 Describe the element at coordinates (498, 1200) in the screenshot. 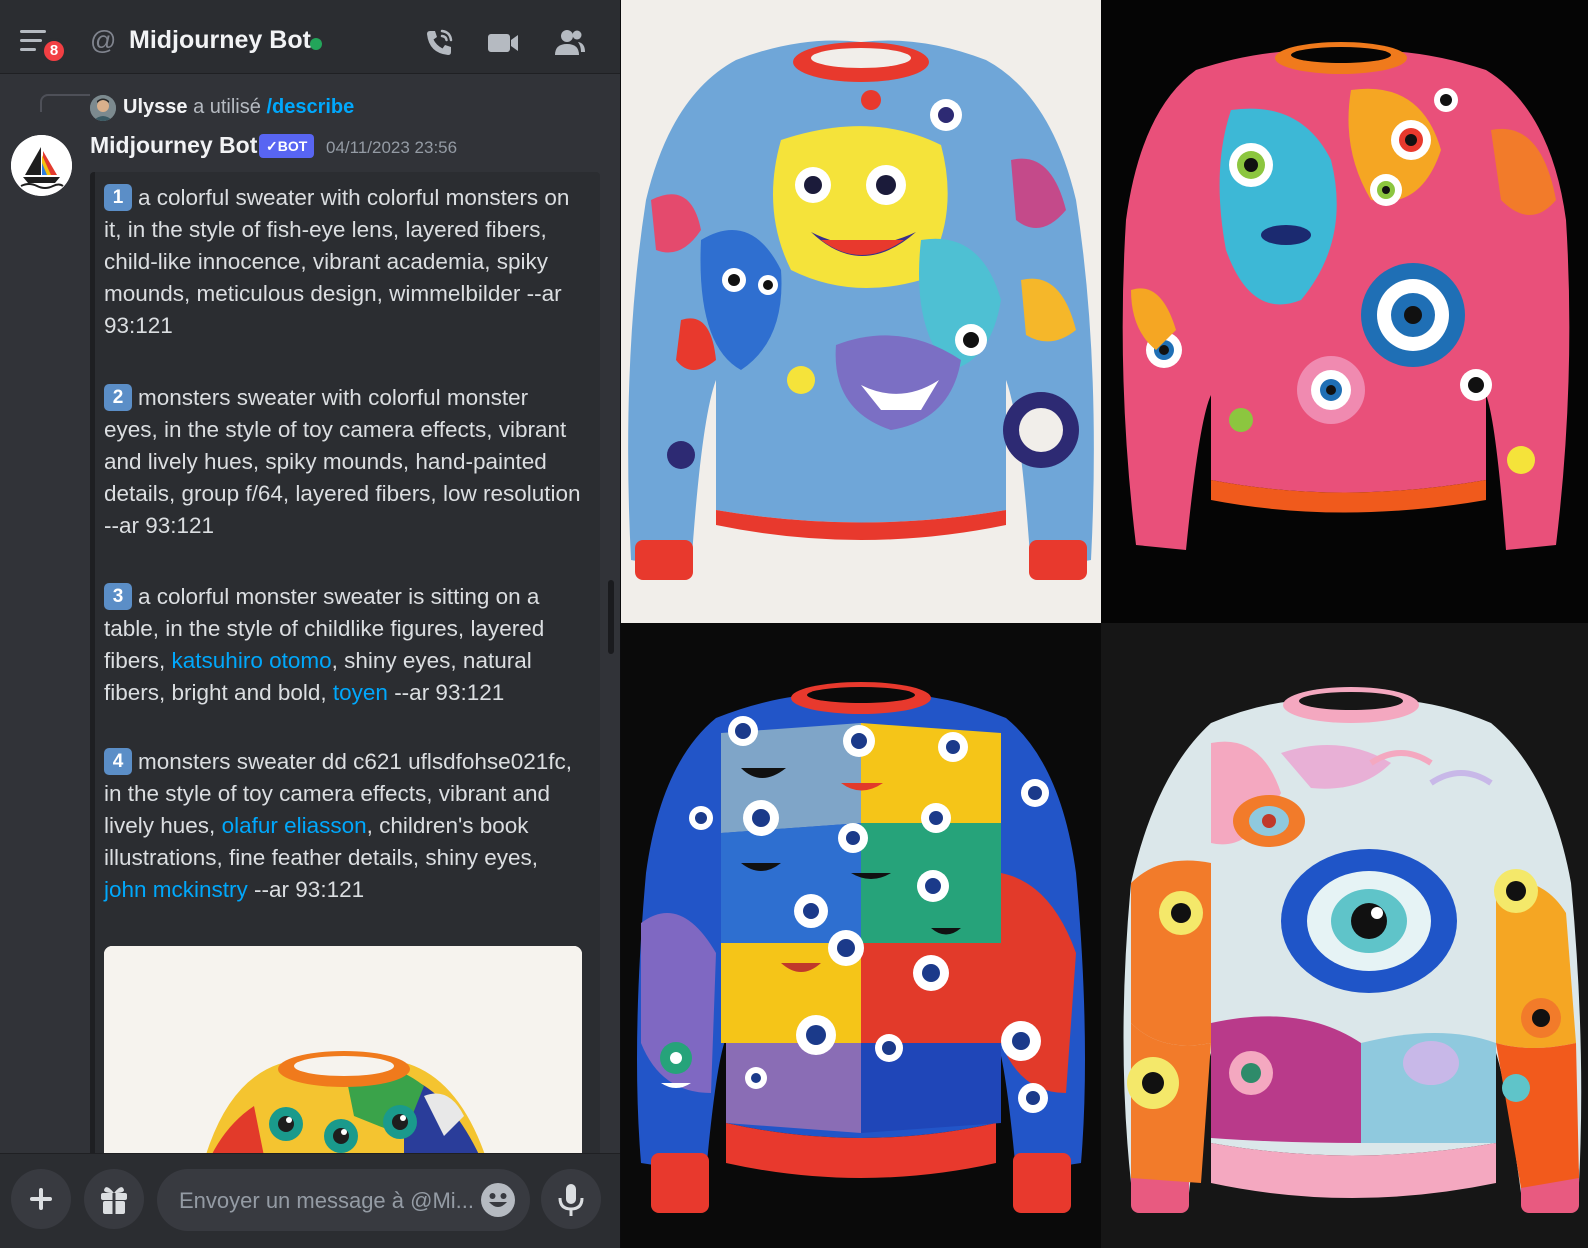

I see `emoji-icon` at that location.